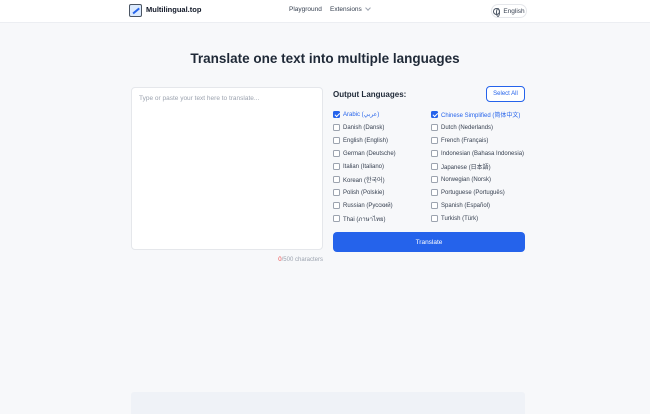 This screenshot has width=650, height=414. I want to click on source-text-input, so click(227, 168).